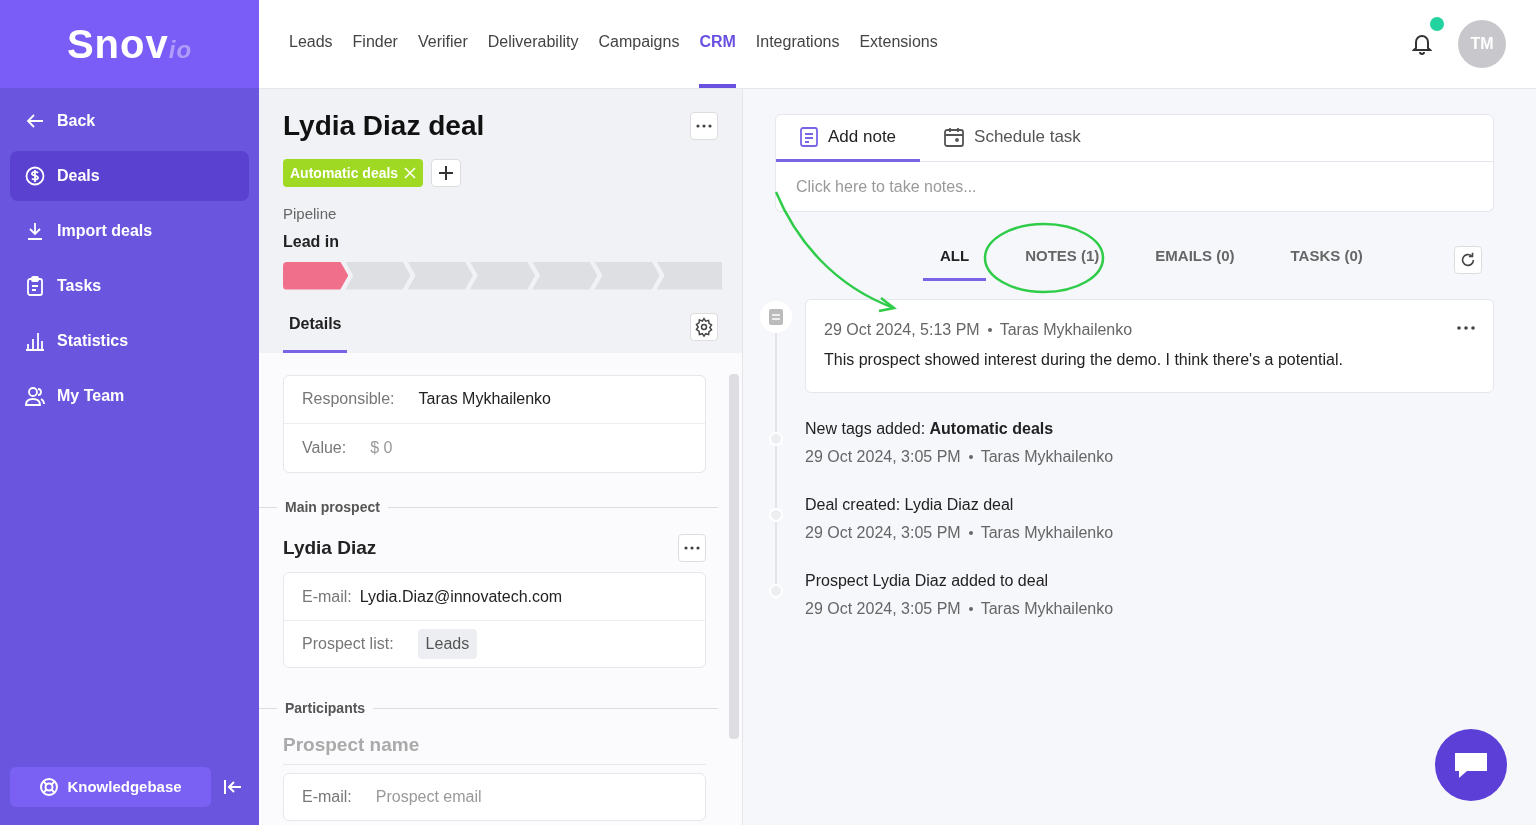  What do you see at coordinates (324, 447) in the screenshot?
I see `field-label: Value:` at bounding box center [324, 447].